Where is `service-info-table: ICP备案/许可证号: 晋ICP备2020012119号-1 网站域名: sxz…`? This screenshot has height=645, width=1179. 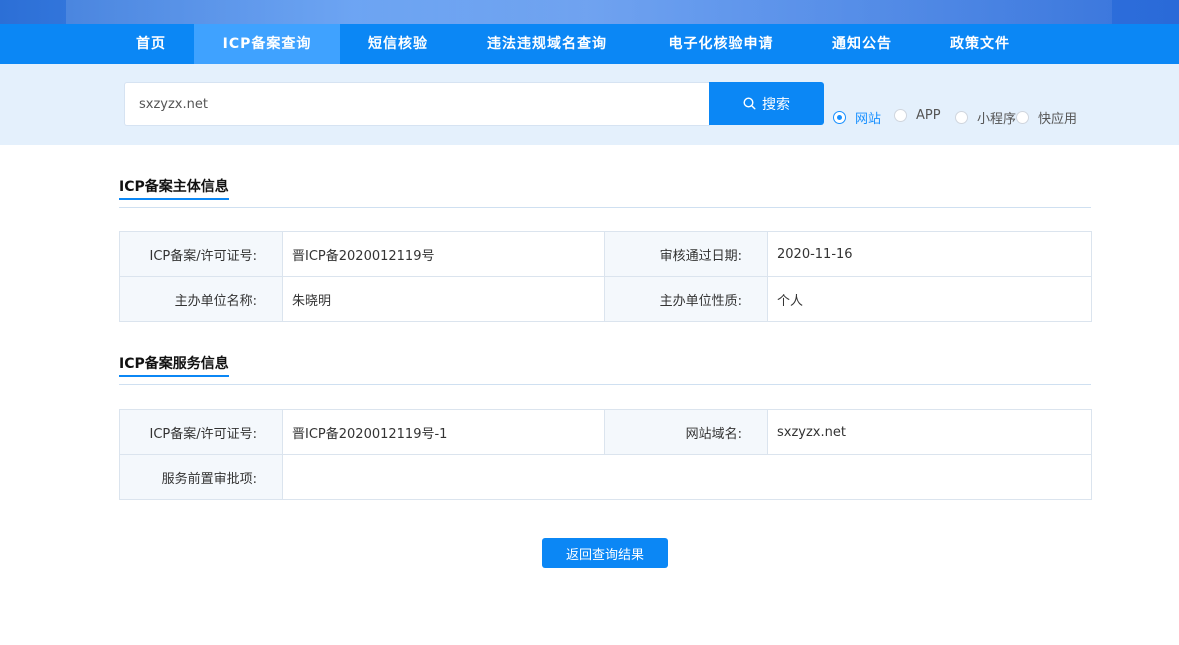 service-info-table: ICP备案/许可证号: 晋ICP备2020012119号-1 网站域名: sxz… is located at coordinates (605, 454).